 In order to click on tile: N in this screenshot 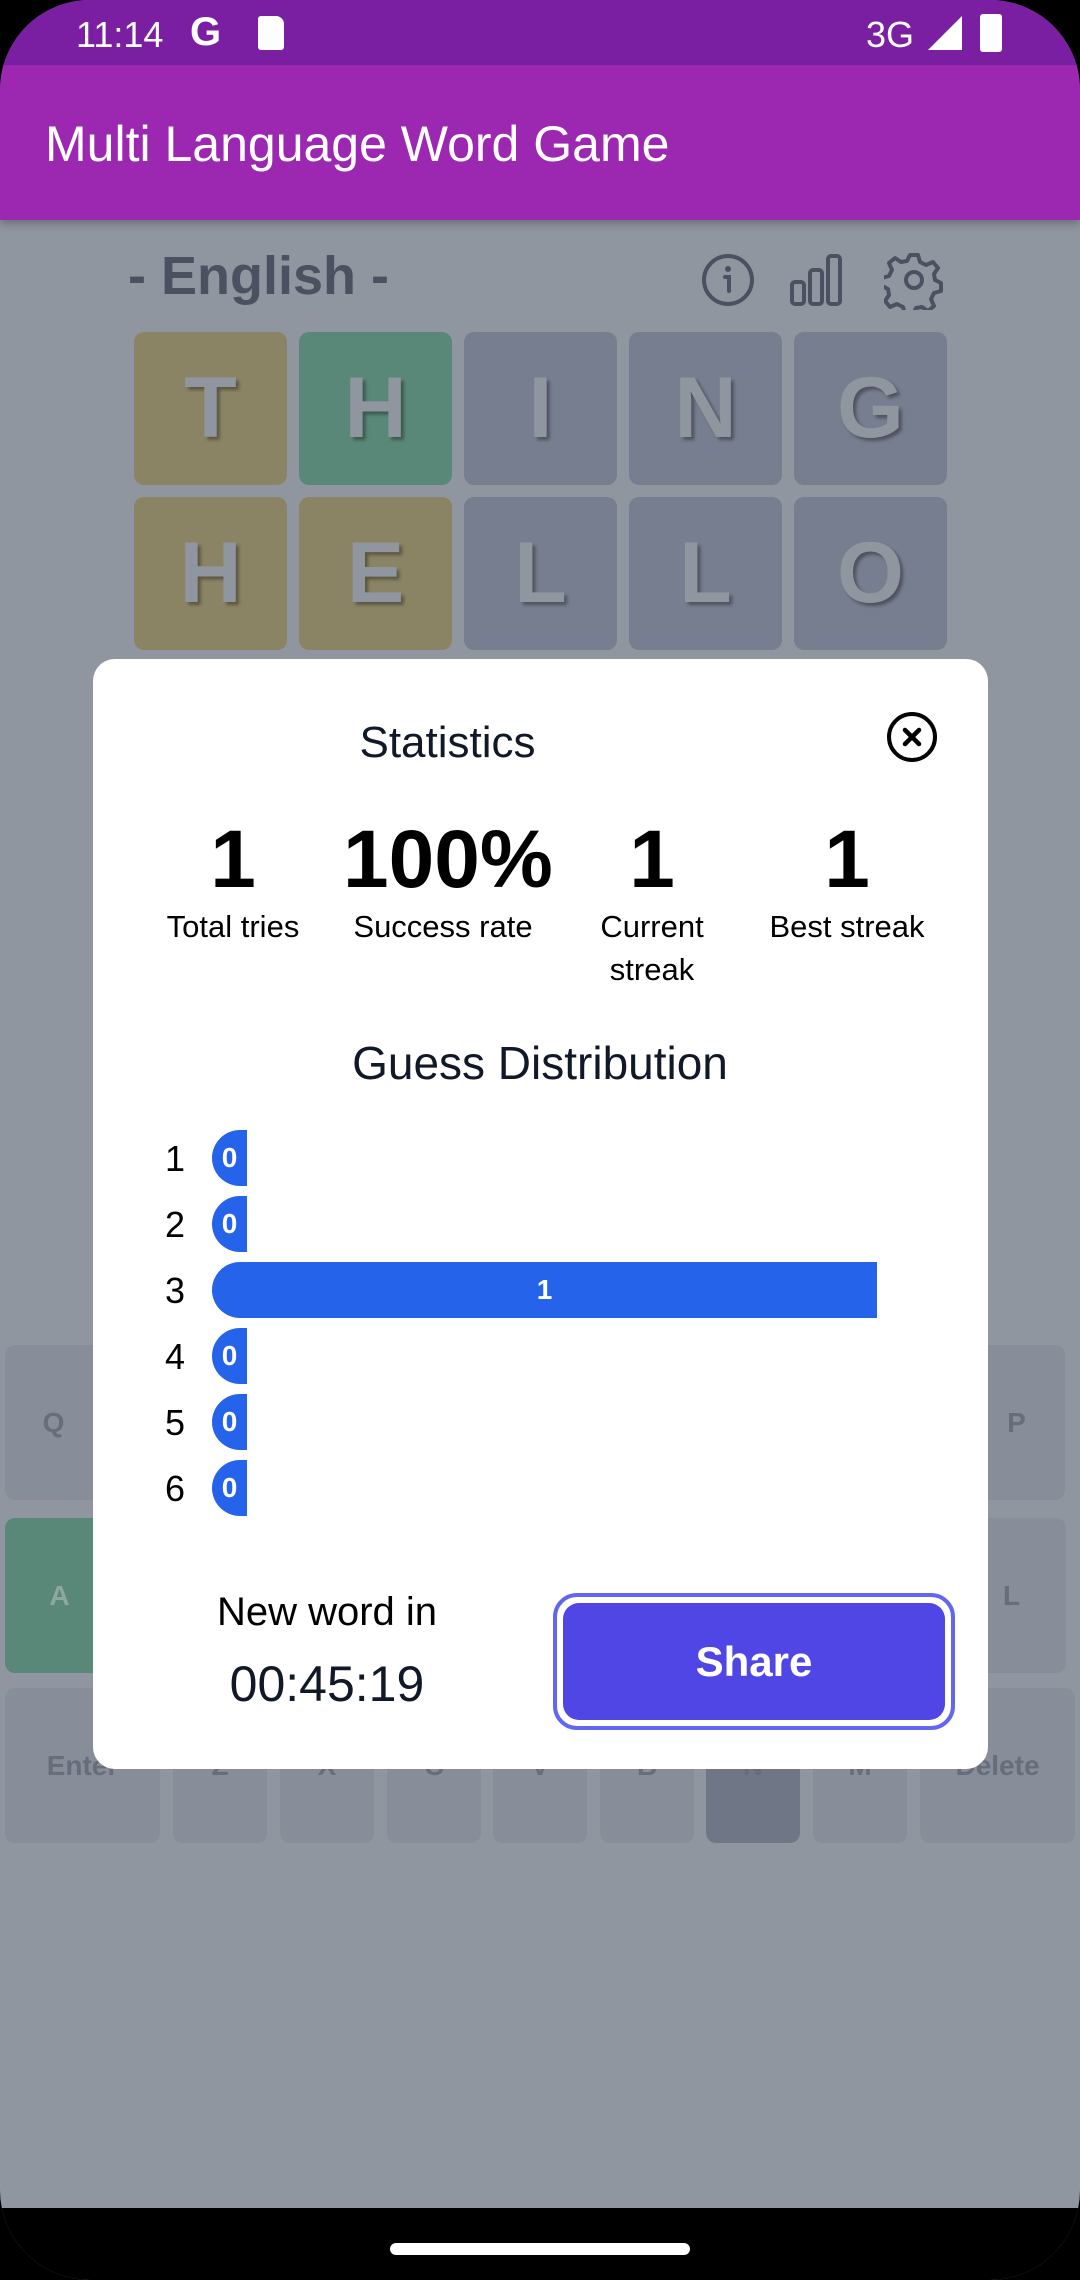, I will do `click(705, 408)`.